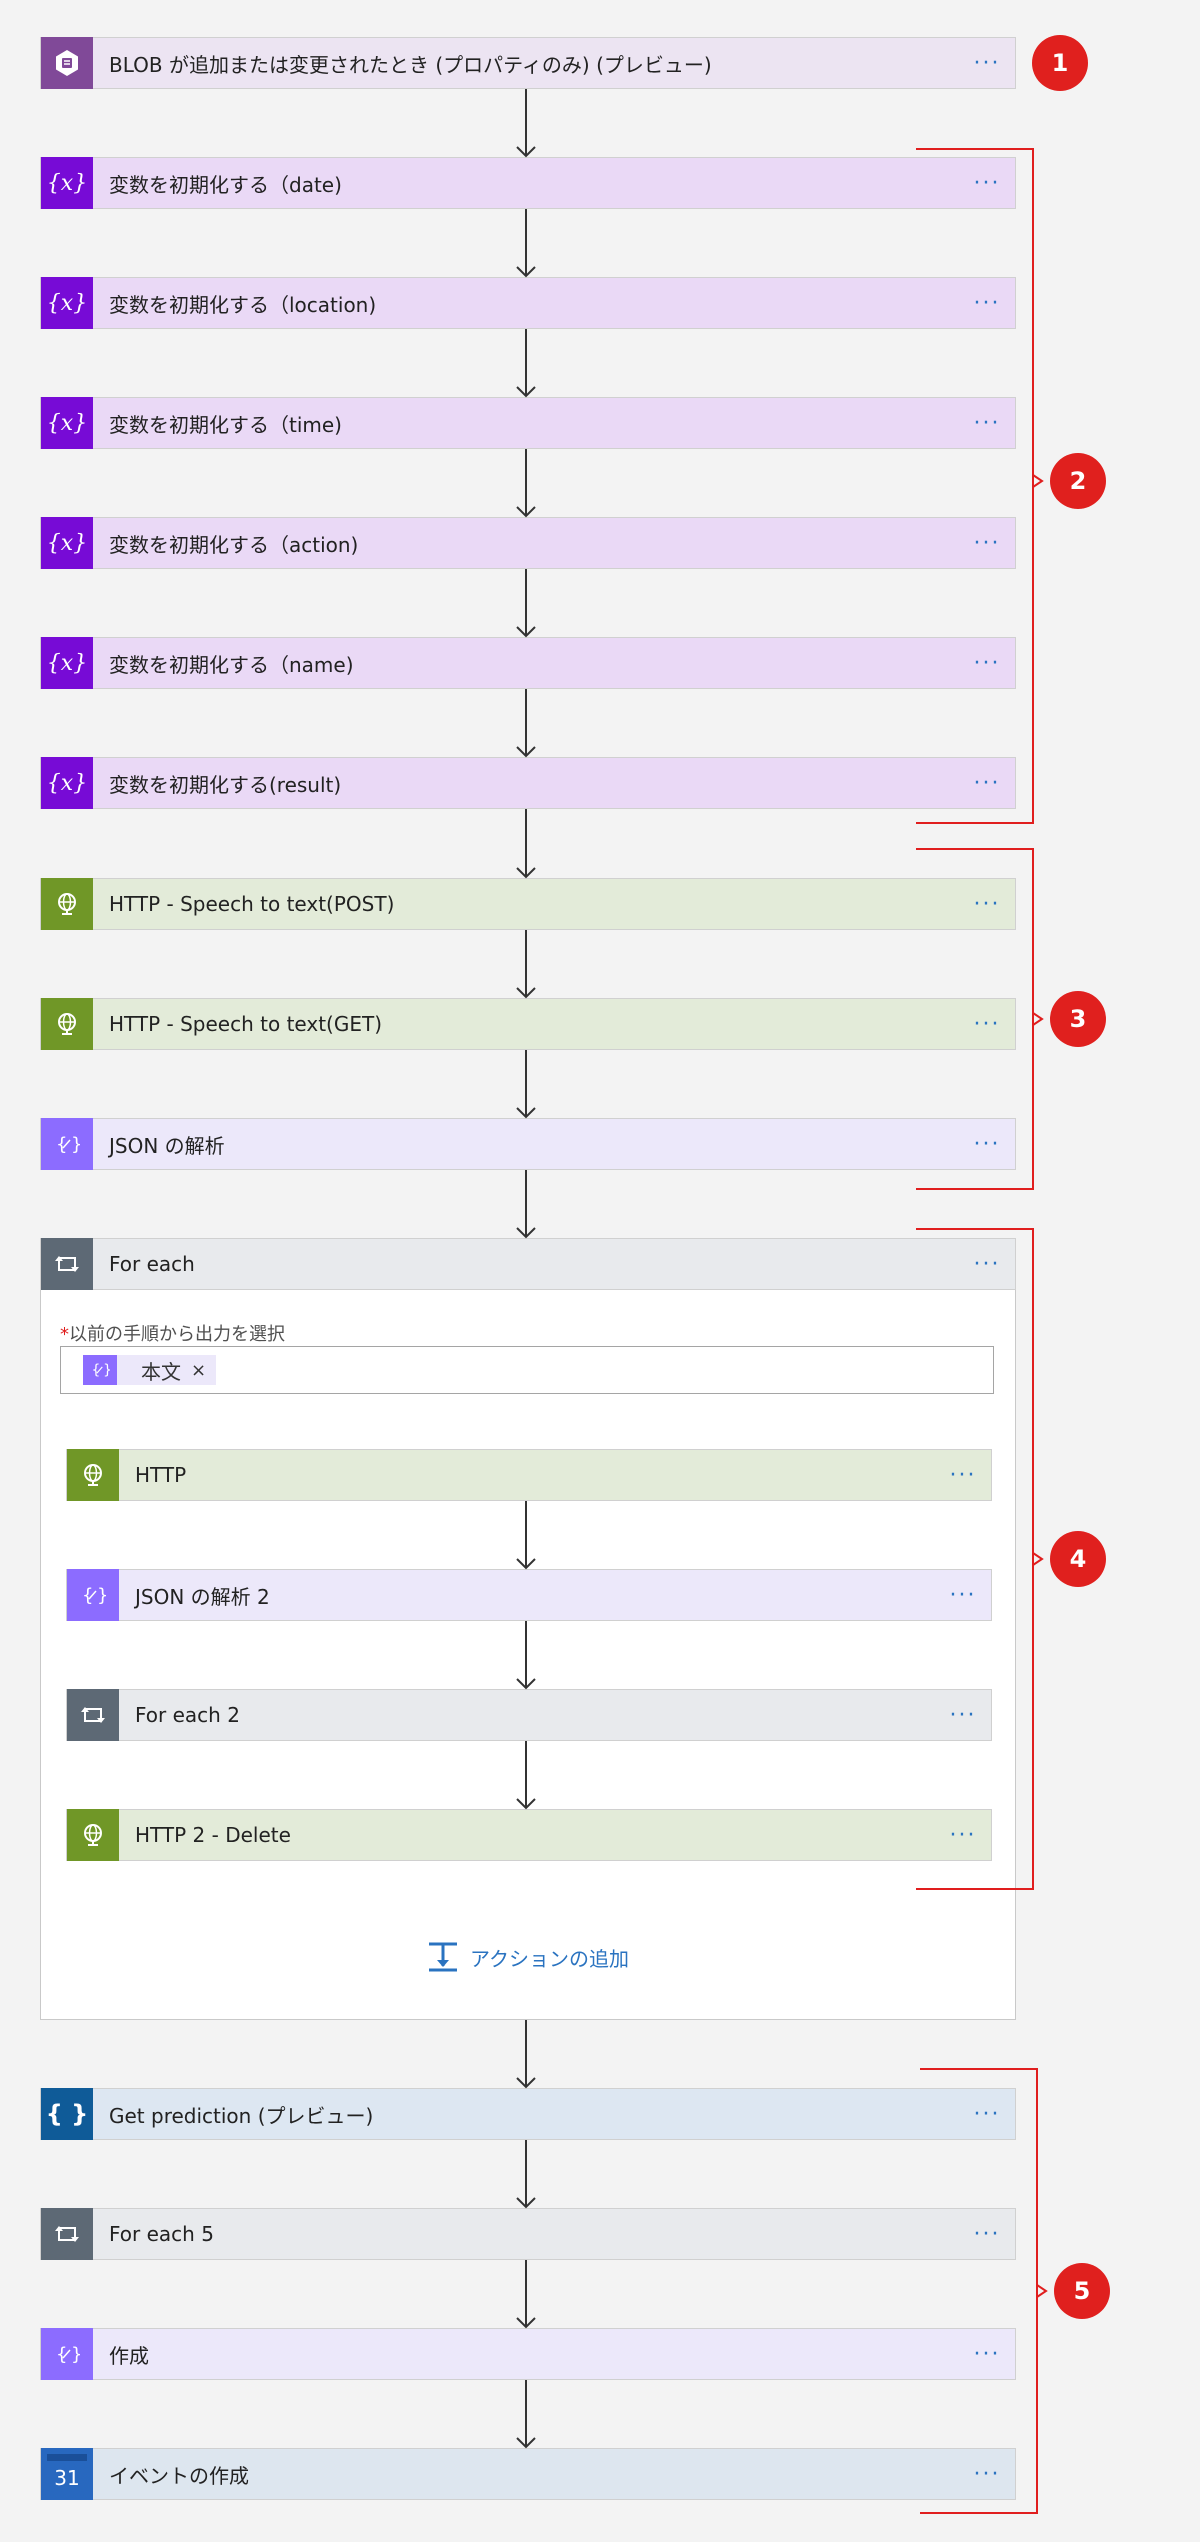 Image resolution: width=1200 pixels, height=2542 pixels. I want to click on annotation-badge-2: 2, so click(1078, 481).